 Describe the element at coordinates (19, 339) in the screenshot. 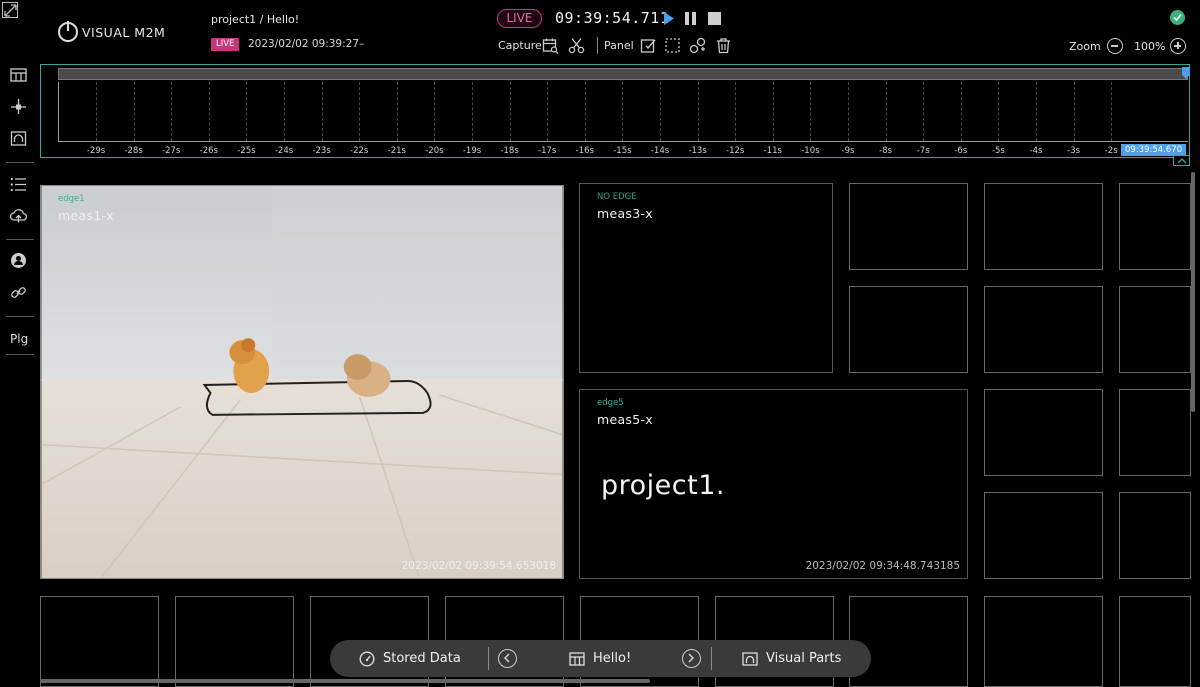

I see `plugin-label: Plg` at that location.